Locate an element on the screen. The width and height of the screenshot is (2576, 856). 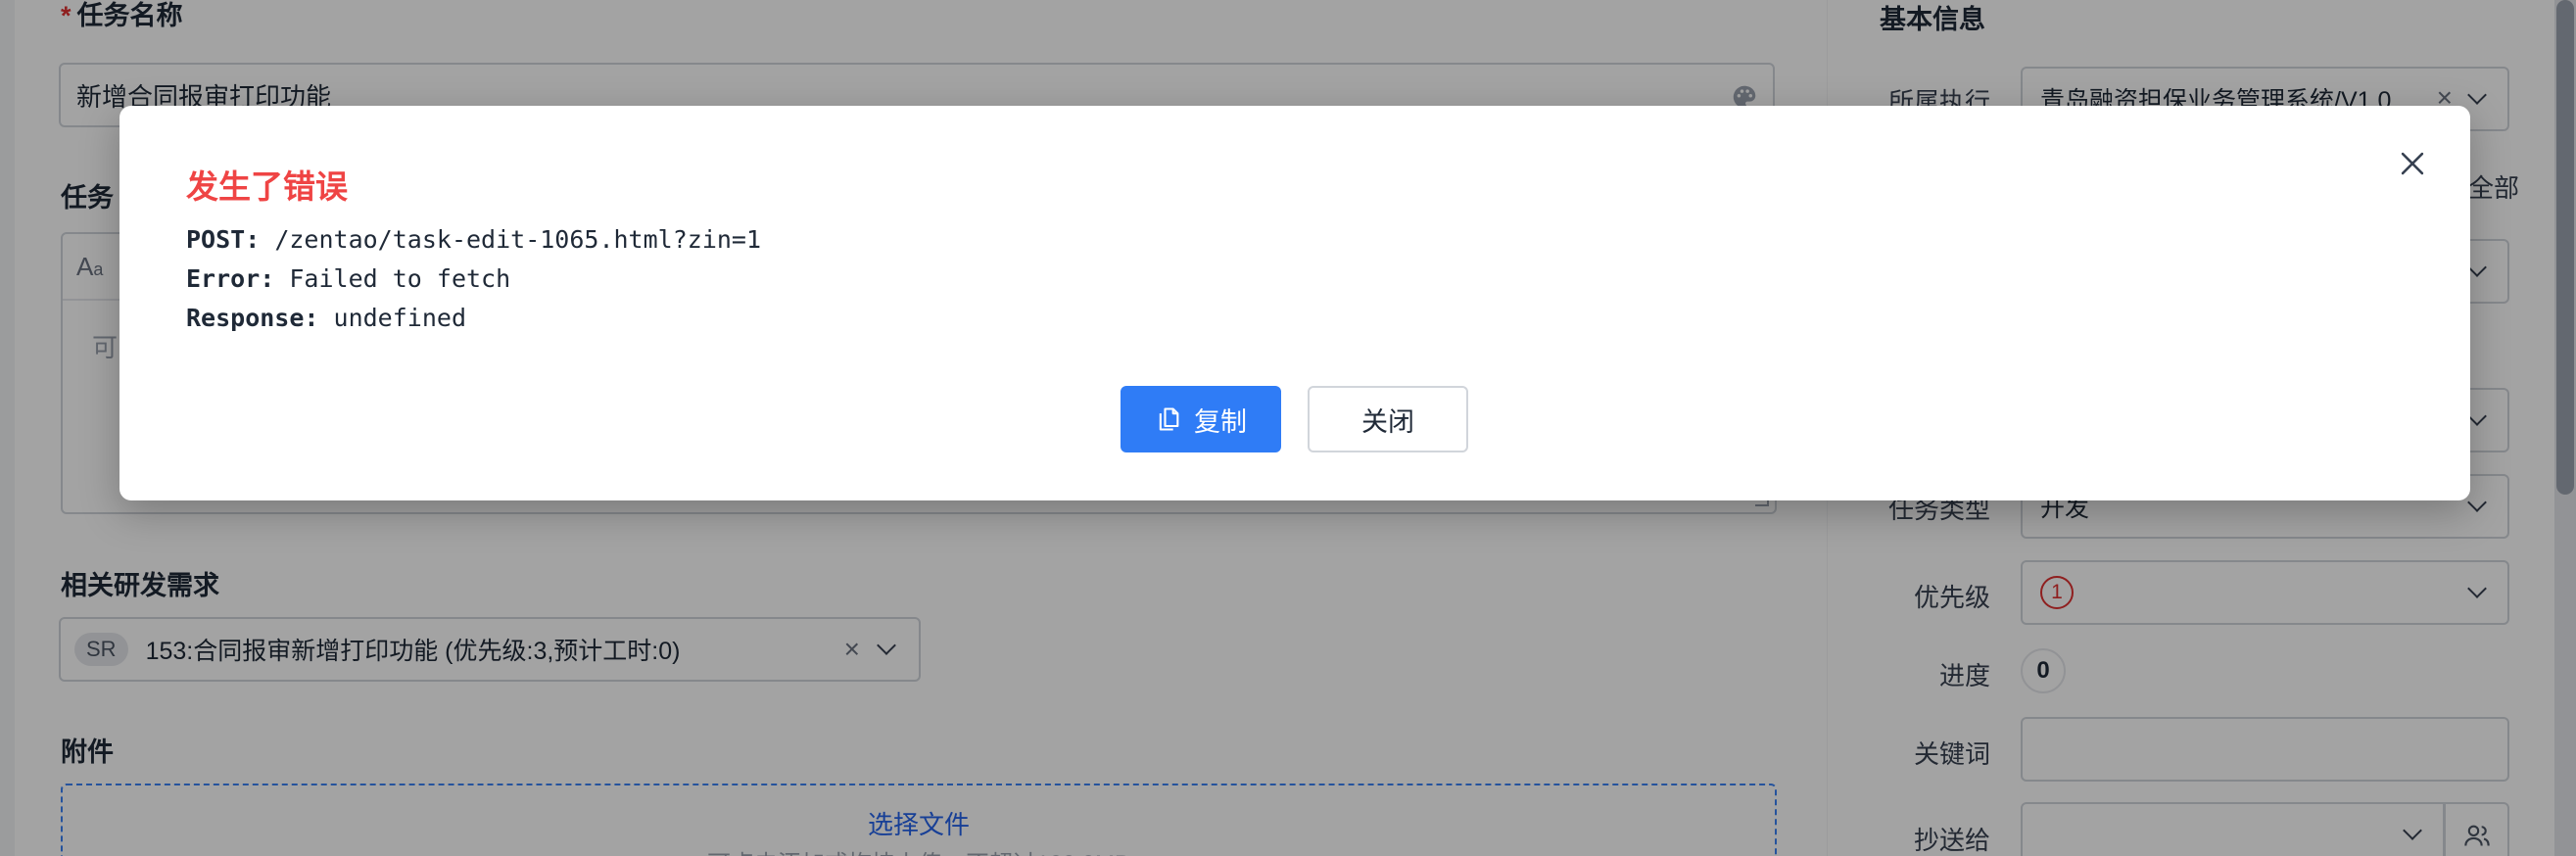
close-icon is located at coordinates (2412, 163).